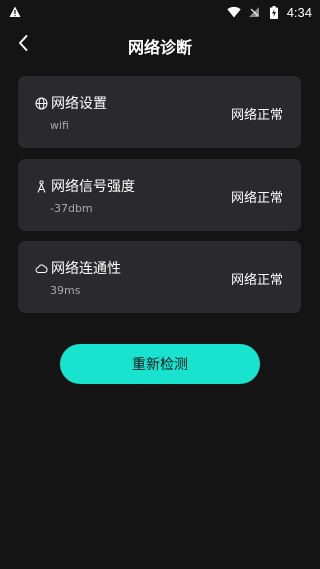 This screenshot has width=320, height=569. I want to click on card-title-row: 网络信号强度, so click(84, 186).